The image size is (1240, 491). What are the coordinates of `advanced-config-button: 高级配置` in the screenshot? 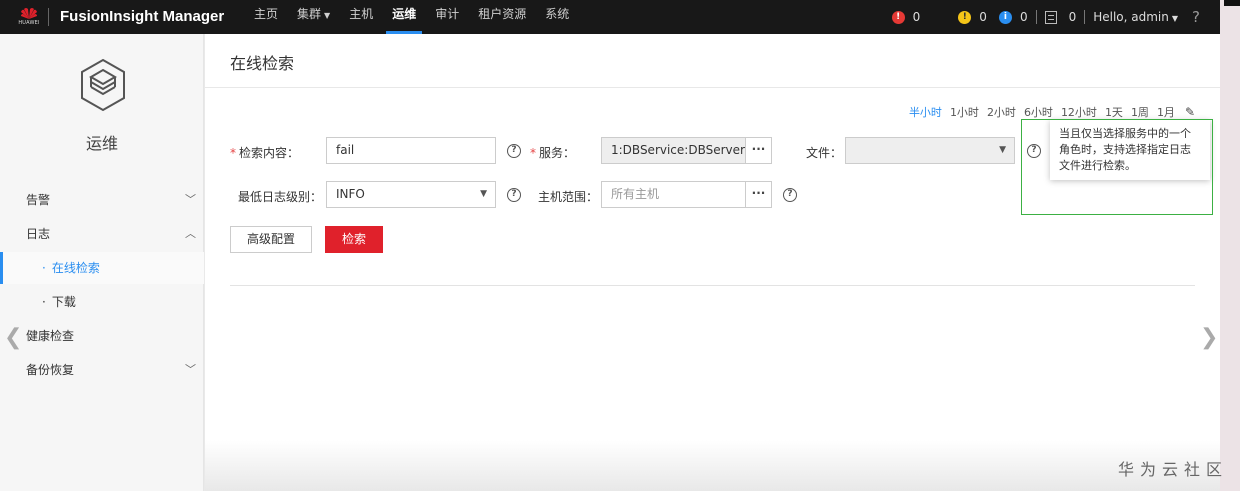 It's located at (271, 239).